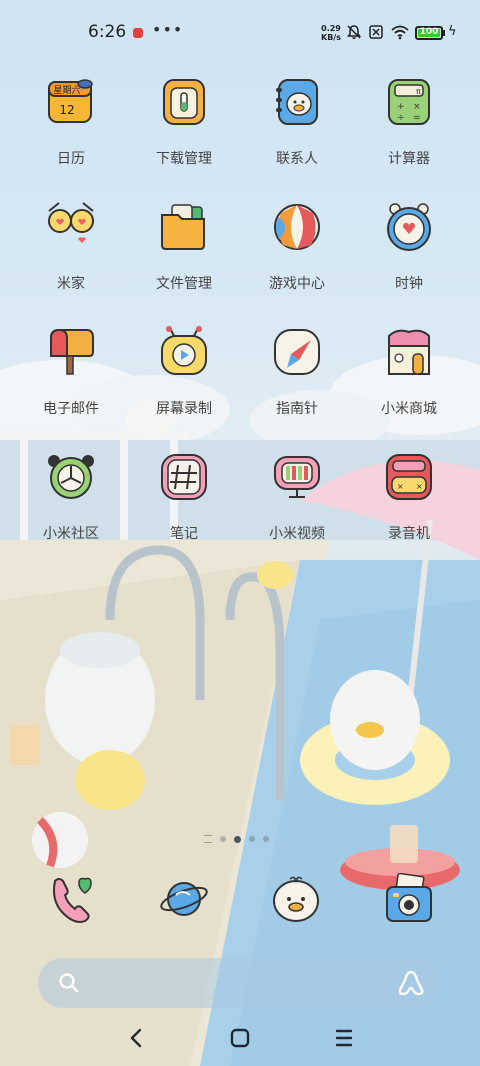  What do you see at coordinates (184, 284) in the screenshot?
I see `app-label: 文件管理` at bounding box center [184, 284].